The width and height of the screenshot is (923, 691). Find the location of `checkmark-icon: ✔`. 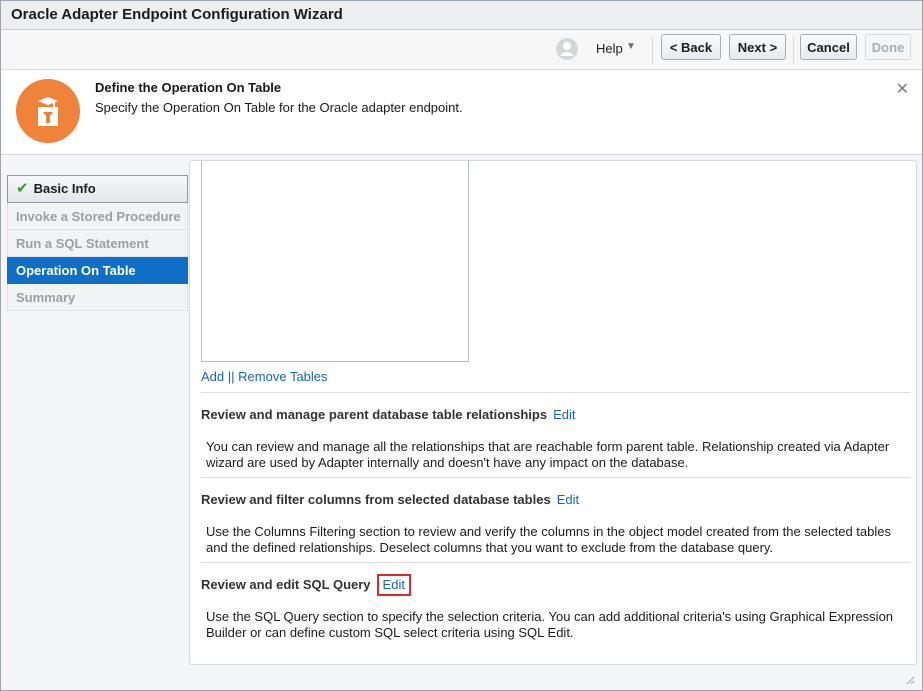

checkmark-icon: ✔ is located at coordinates (22, 188).